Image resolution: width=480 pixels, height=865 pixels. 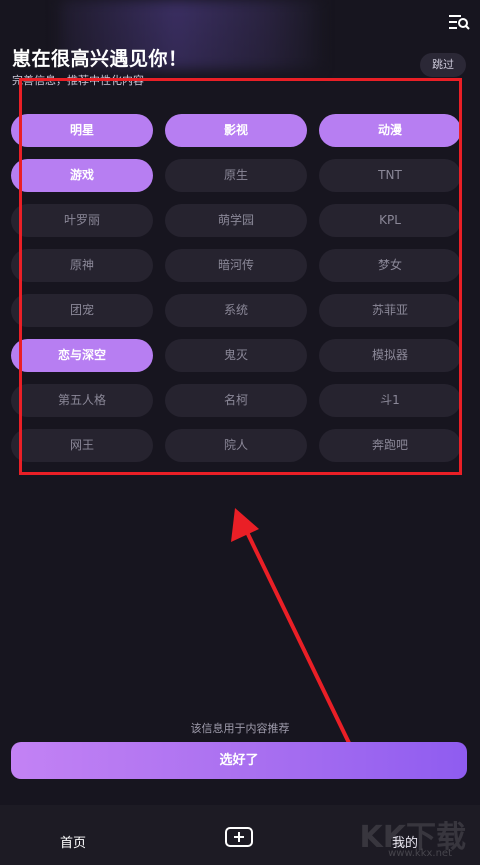 I want to click on interest-tag-chip: 叶罗丽, so click(x=82, y=220).